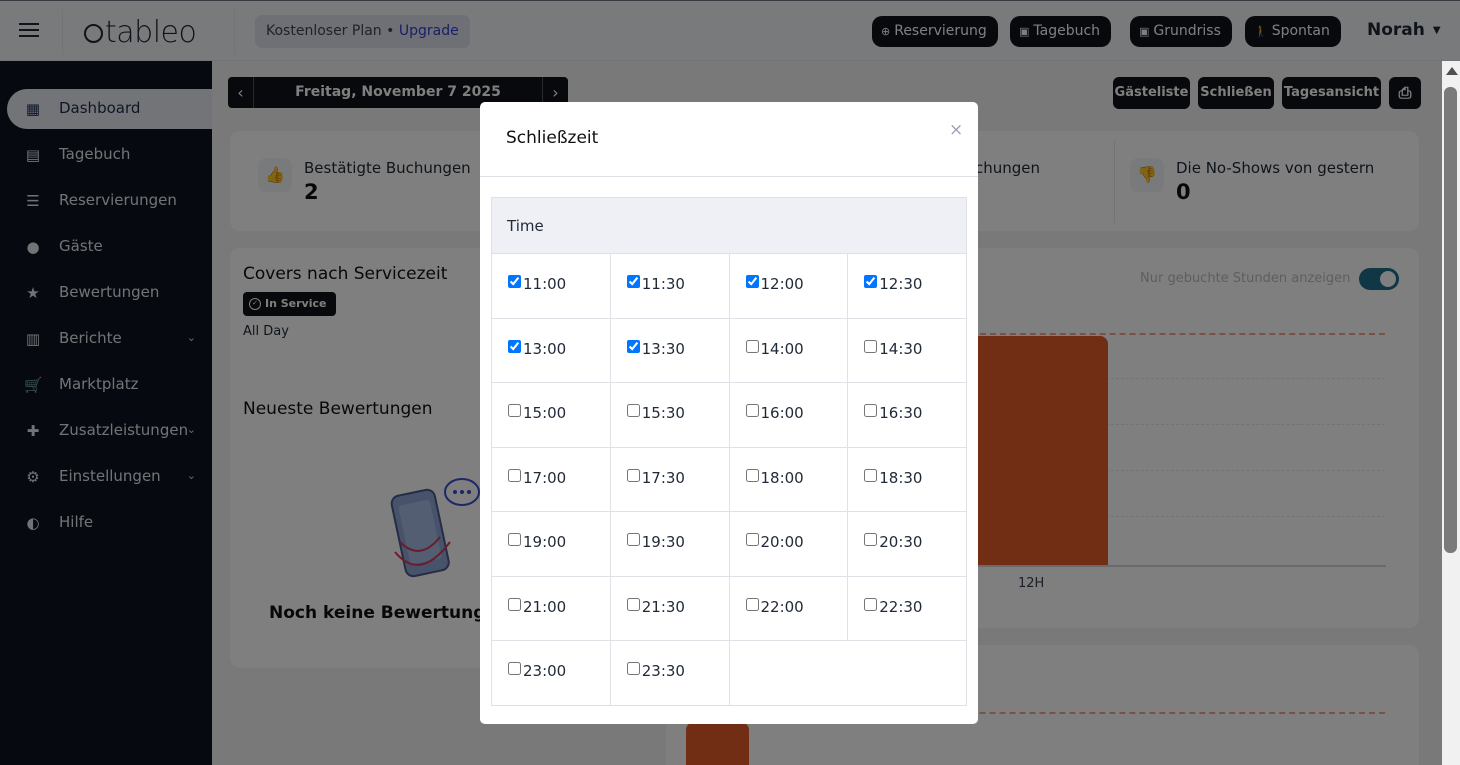 Image resolution: width=1460 pixels, height=765 pixels. Describe the element at coordinates (774, 284) in the screenshot. I see `time-slot-option: 12:00` at that location.